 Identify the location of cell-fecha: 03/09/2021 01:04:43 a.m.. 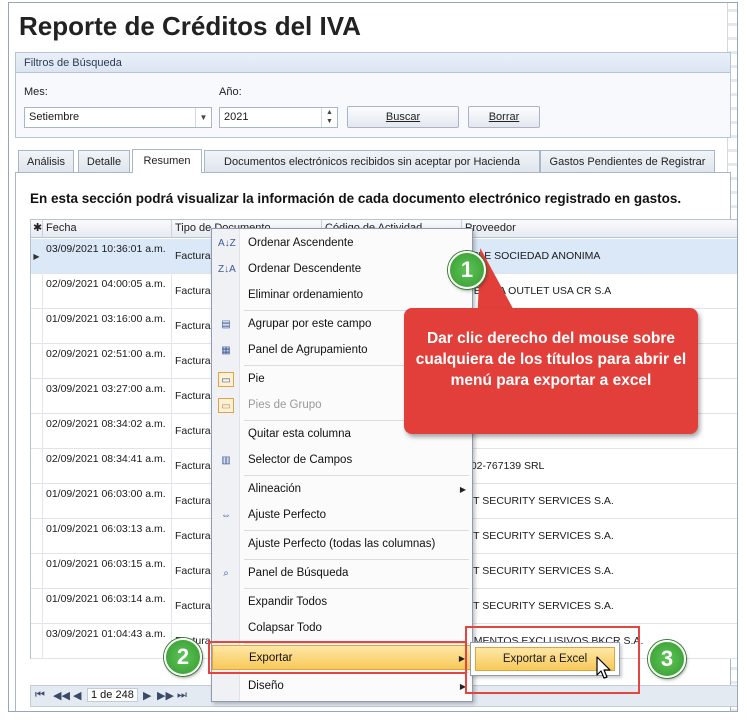
(107, 641).